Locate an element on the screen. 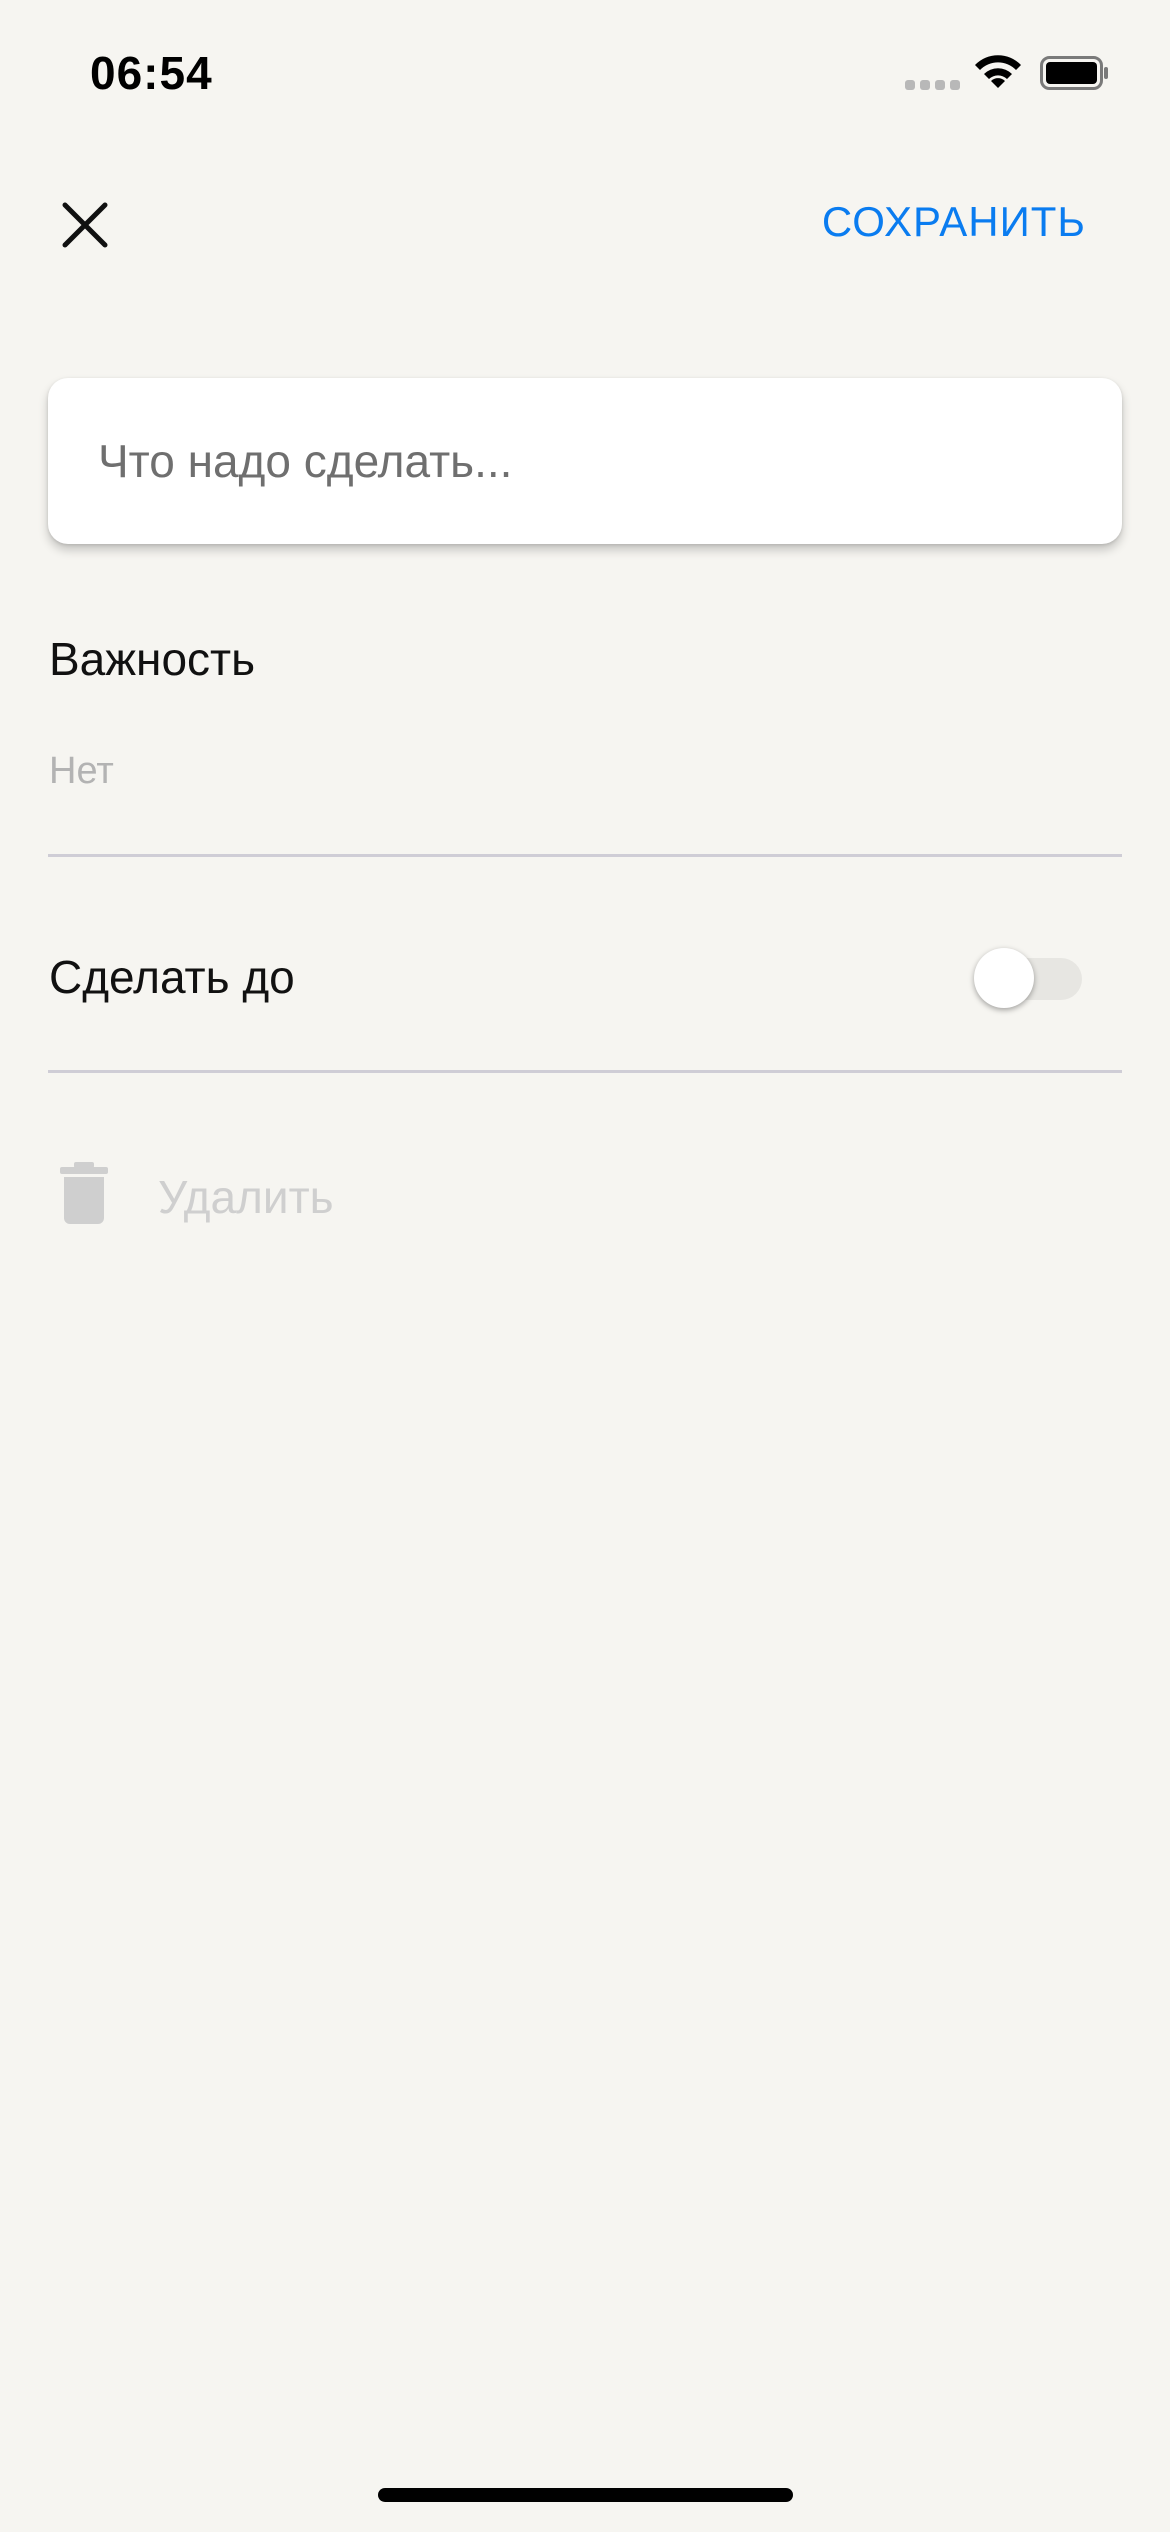  deadline-label: Сделать до is located at coordinates (172, 977).